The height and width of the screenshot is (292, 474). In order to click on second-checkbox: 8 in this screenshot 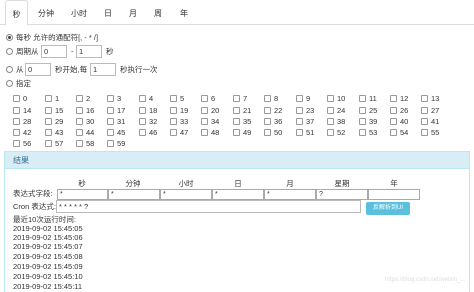, I will do `click(271, 98)`.